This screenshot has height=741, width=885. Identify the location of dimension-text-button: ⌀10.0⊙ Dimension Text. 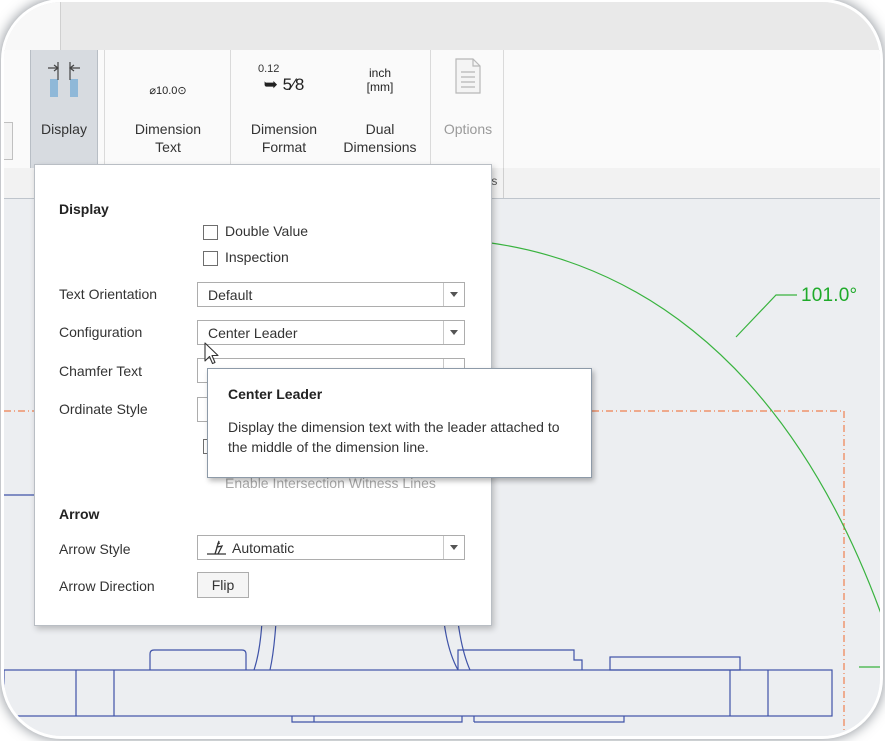
(168, 109).